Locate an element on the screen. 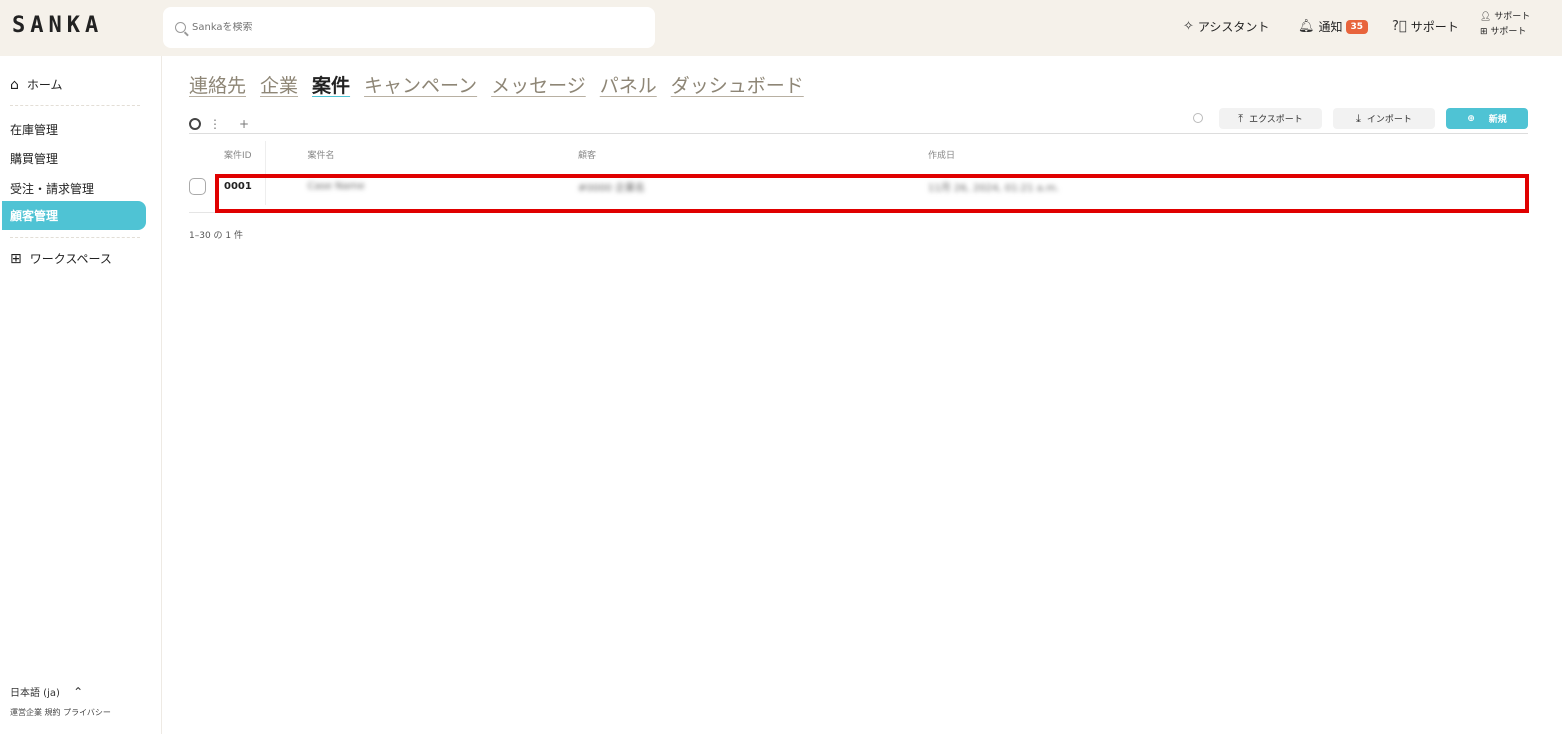 The height and width of the screenshot is (734, 1562). plus-icon: ⊕ is located at coordinates (1471, 118).